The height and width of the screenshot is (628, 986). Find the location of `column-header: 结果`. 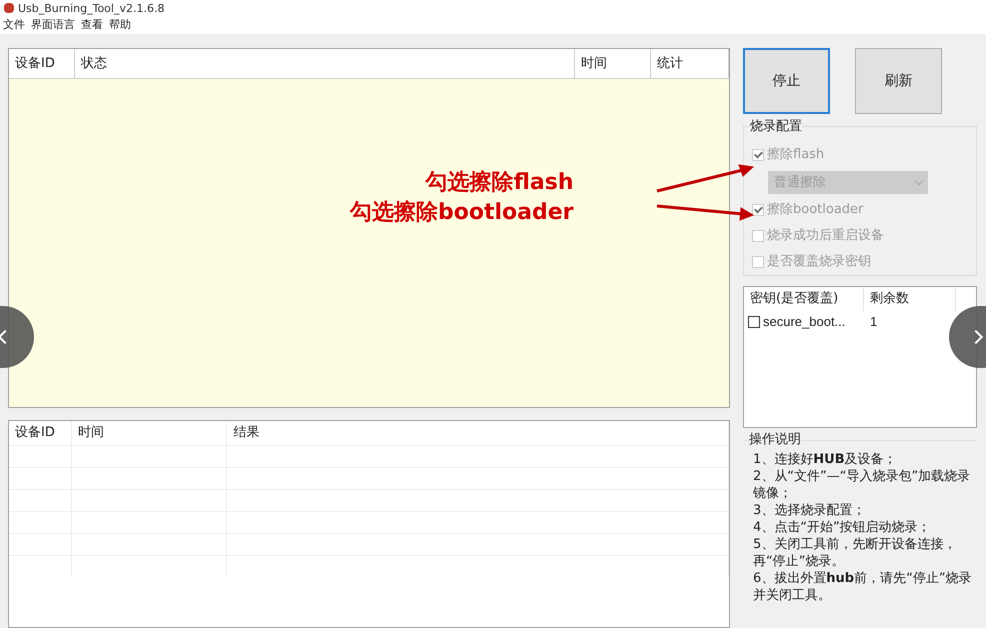

column-header: 结果 is located at coordinates (478, 433).